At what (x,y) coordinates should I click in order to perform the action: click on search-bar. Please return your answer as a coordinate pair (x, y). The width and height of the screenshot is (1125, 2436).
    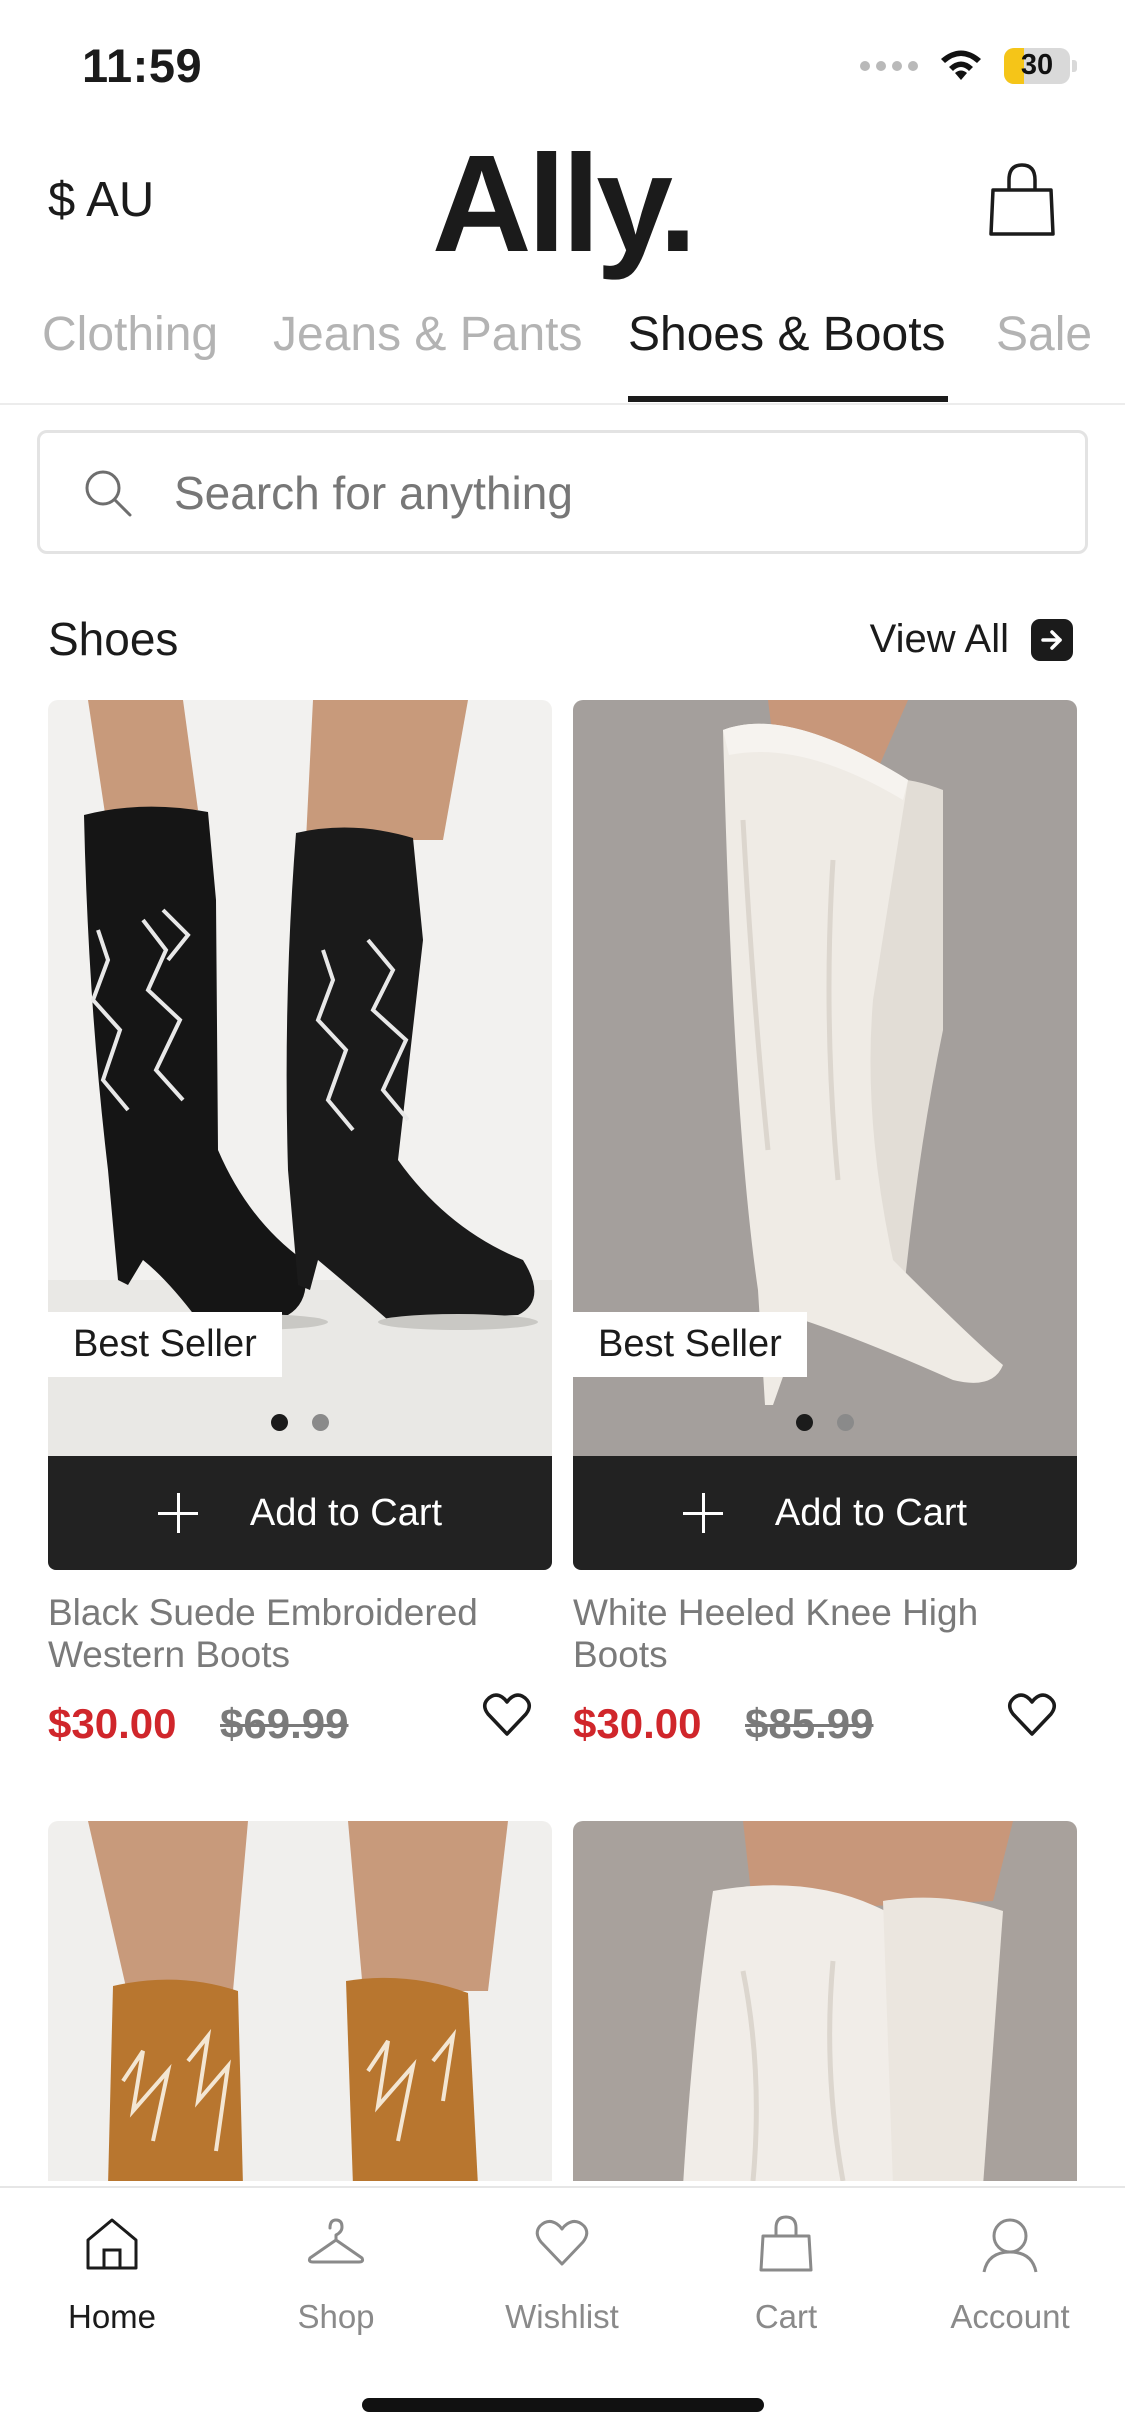
    Looking at the image, I should click on (562, 492).